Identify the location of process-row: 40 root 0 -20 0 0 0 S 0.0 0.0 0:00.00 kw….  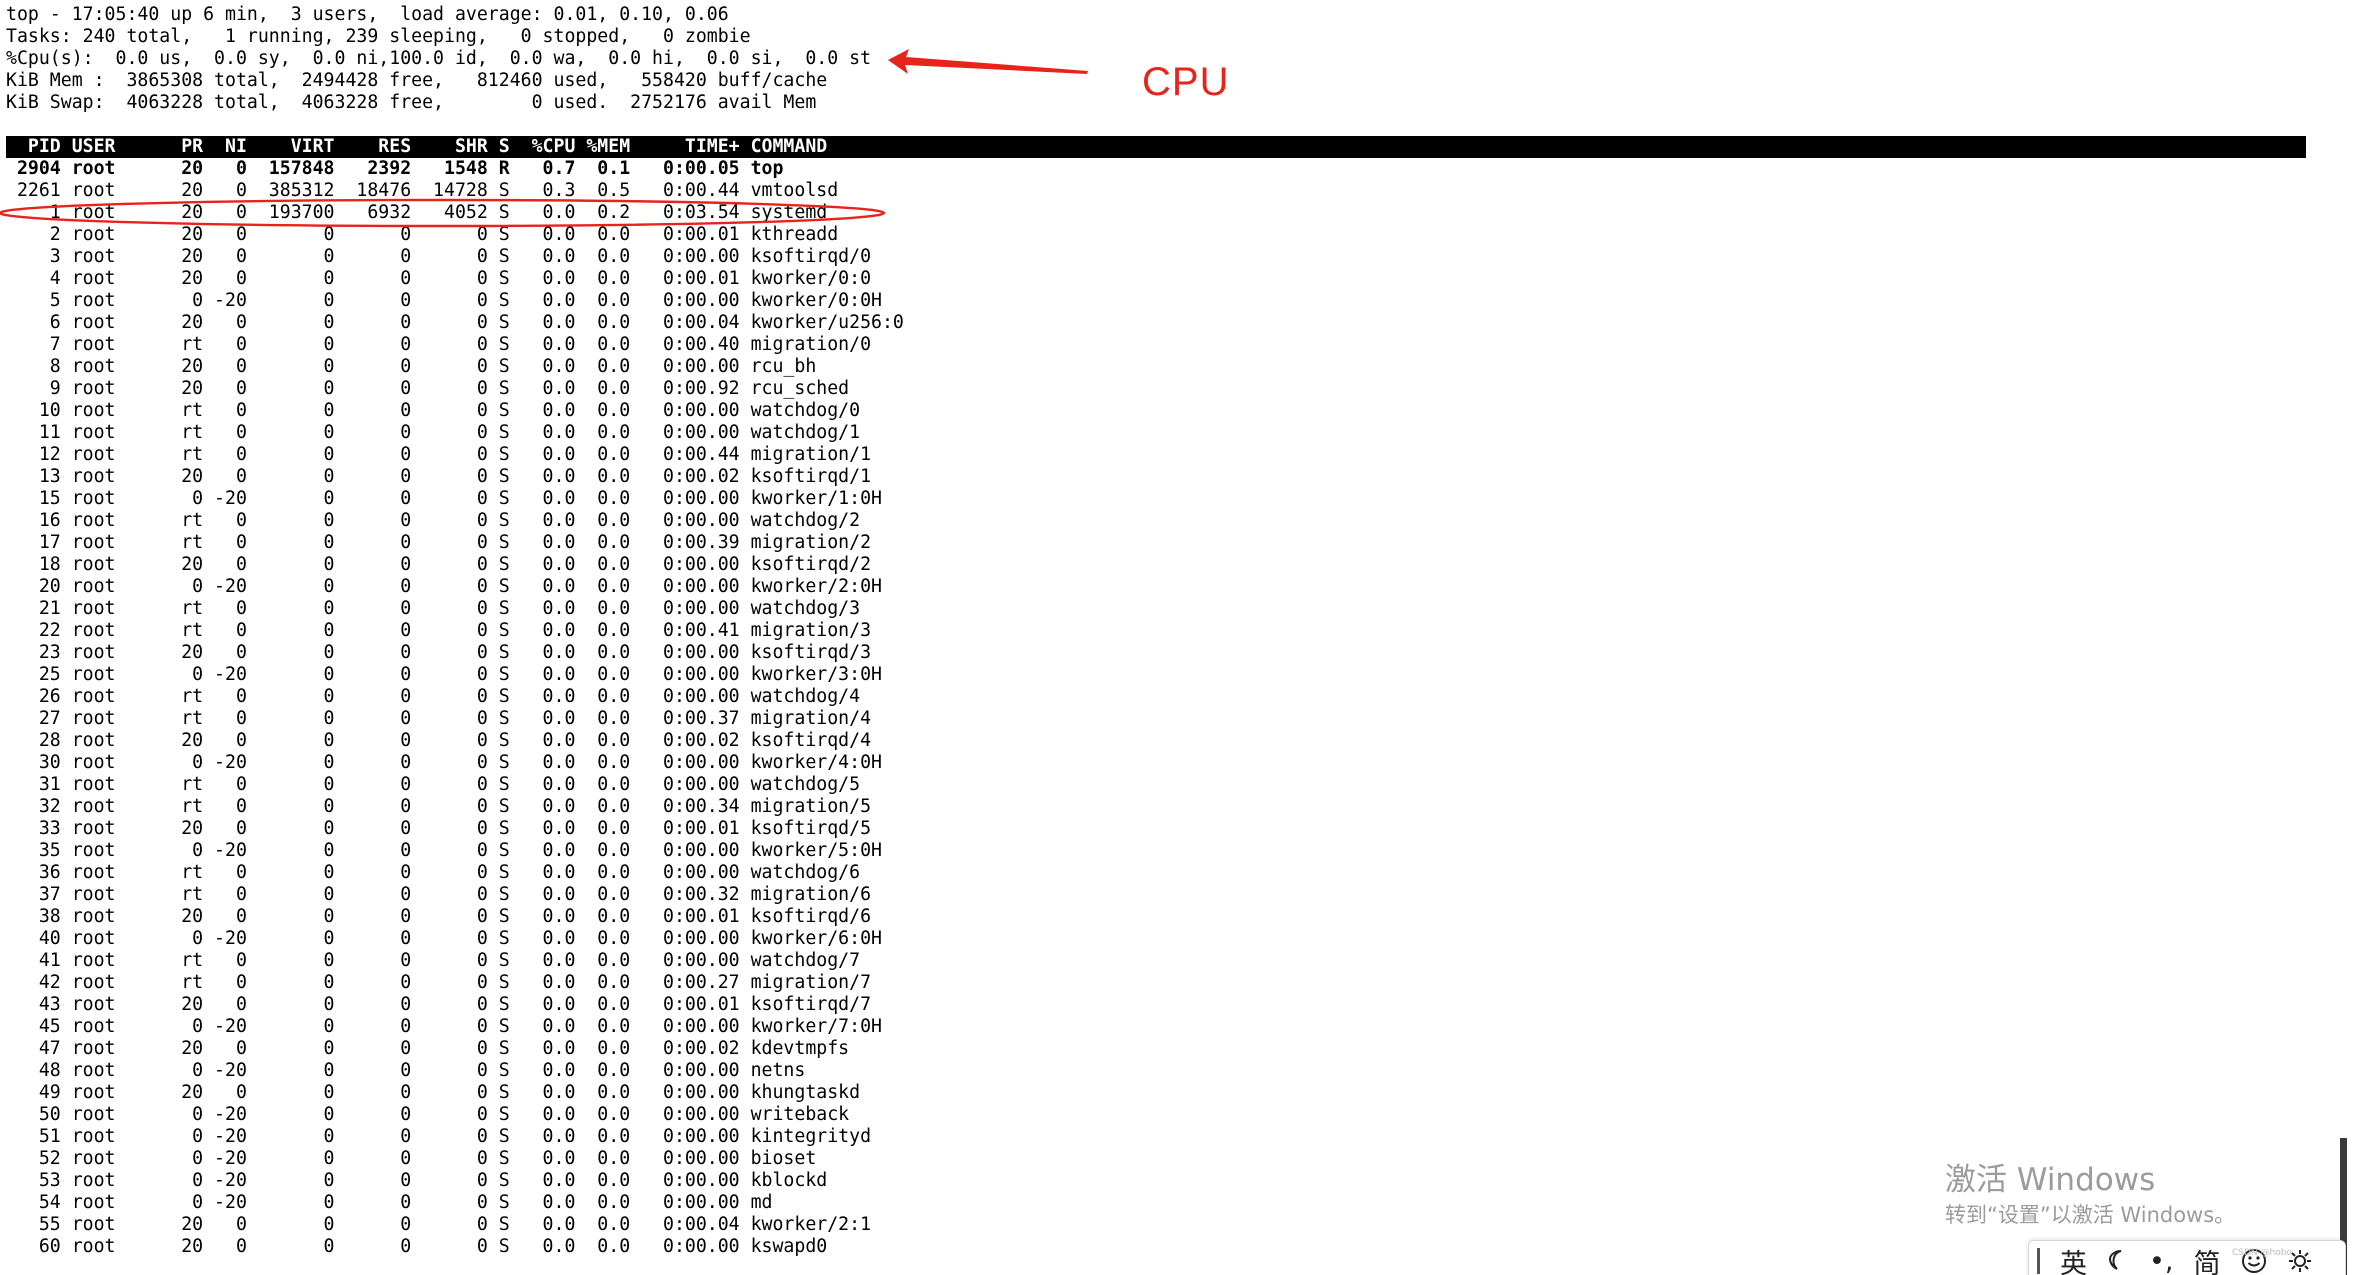
(444, 938).